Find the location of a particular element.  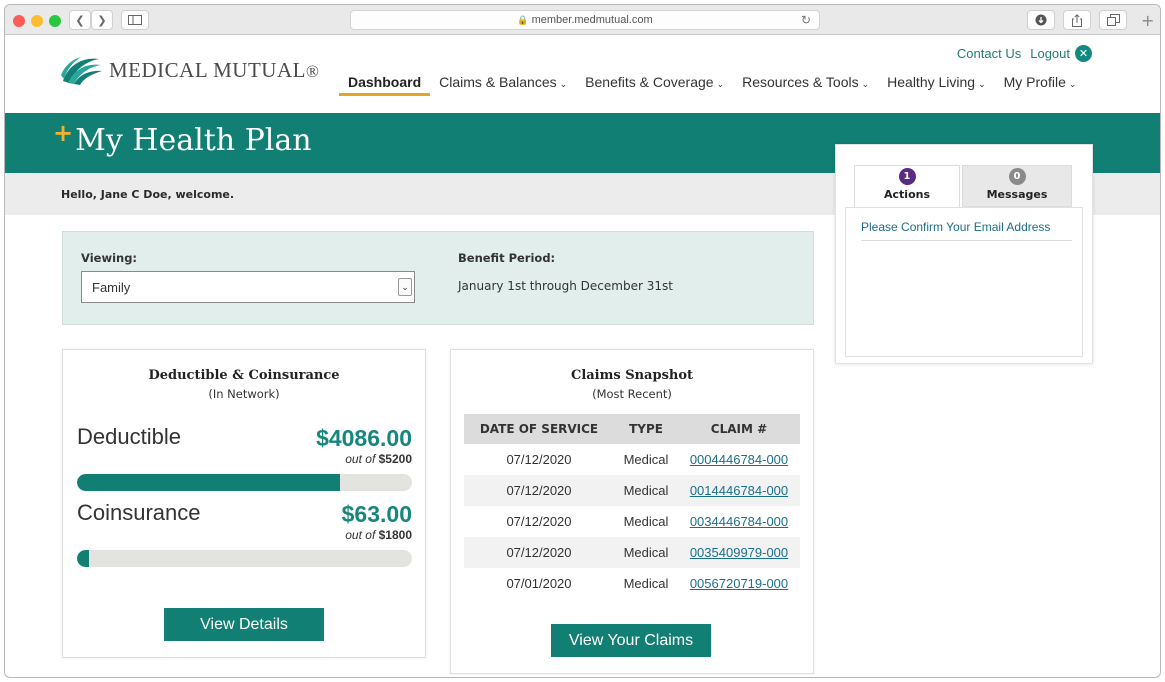

nav-item-dashboard: Dashboard is located at coordinates (385, 85).